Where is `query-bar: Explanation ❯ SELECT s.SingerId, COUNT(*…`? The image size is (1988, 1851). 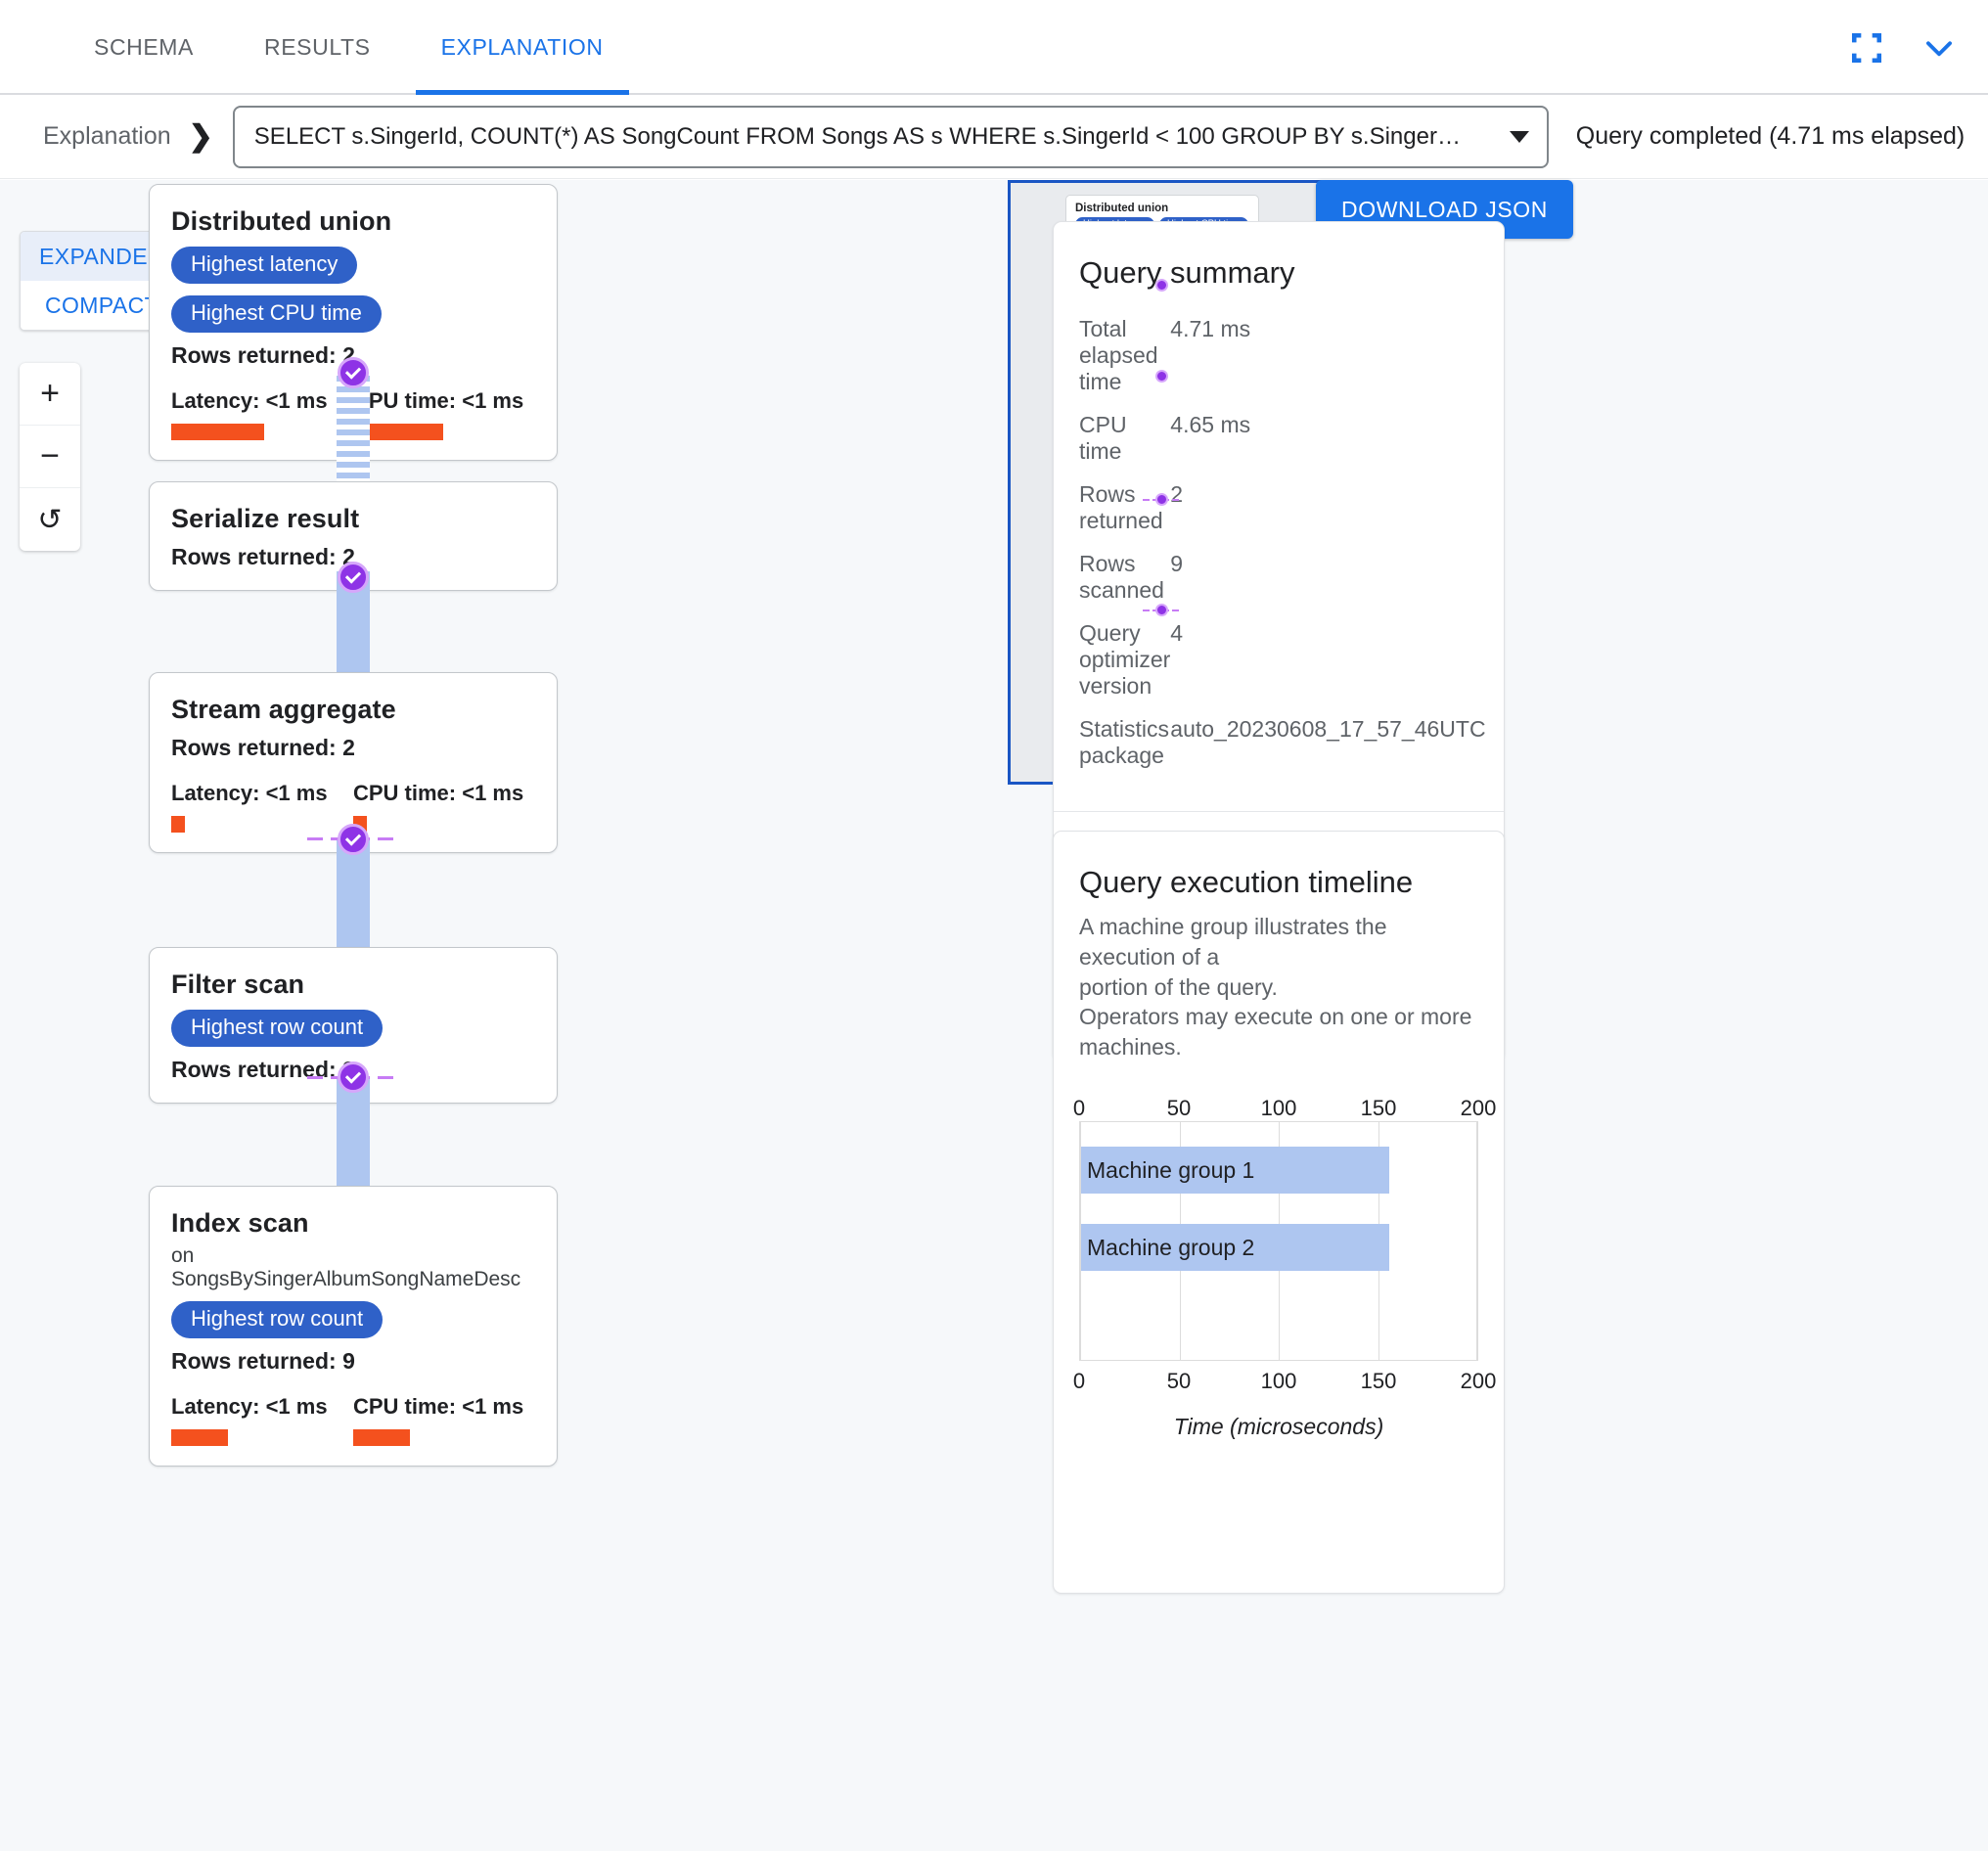
query-bar: Explanation ❯ SELECT s.SingerId, COUNT(*… is located at coordinates (994, 137).